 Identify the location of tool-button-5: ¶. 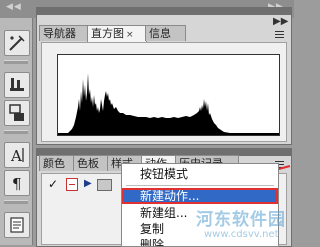
(17, 183).